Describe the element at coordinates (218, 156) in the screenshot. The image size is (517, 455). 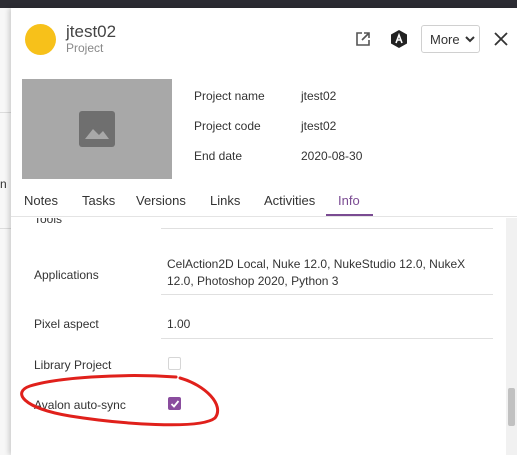
I see `info-label-end-date: End date` at that location.